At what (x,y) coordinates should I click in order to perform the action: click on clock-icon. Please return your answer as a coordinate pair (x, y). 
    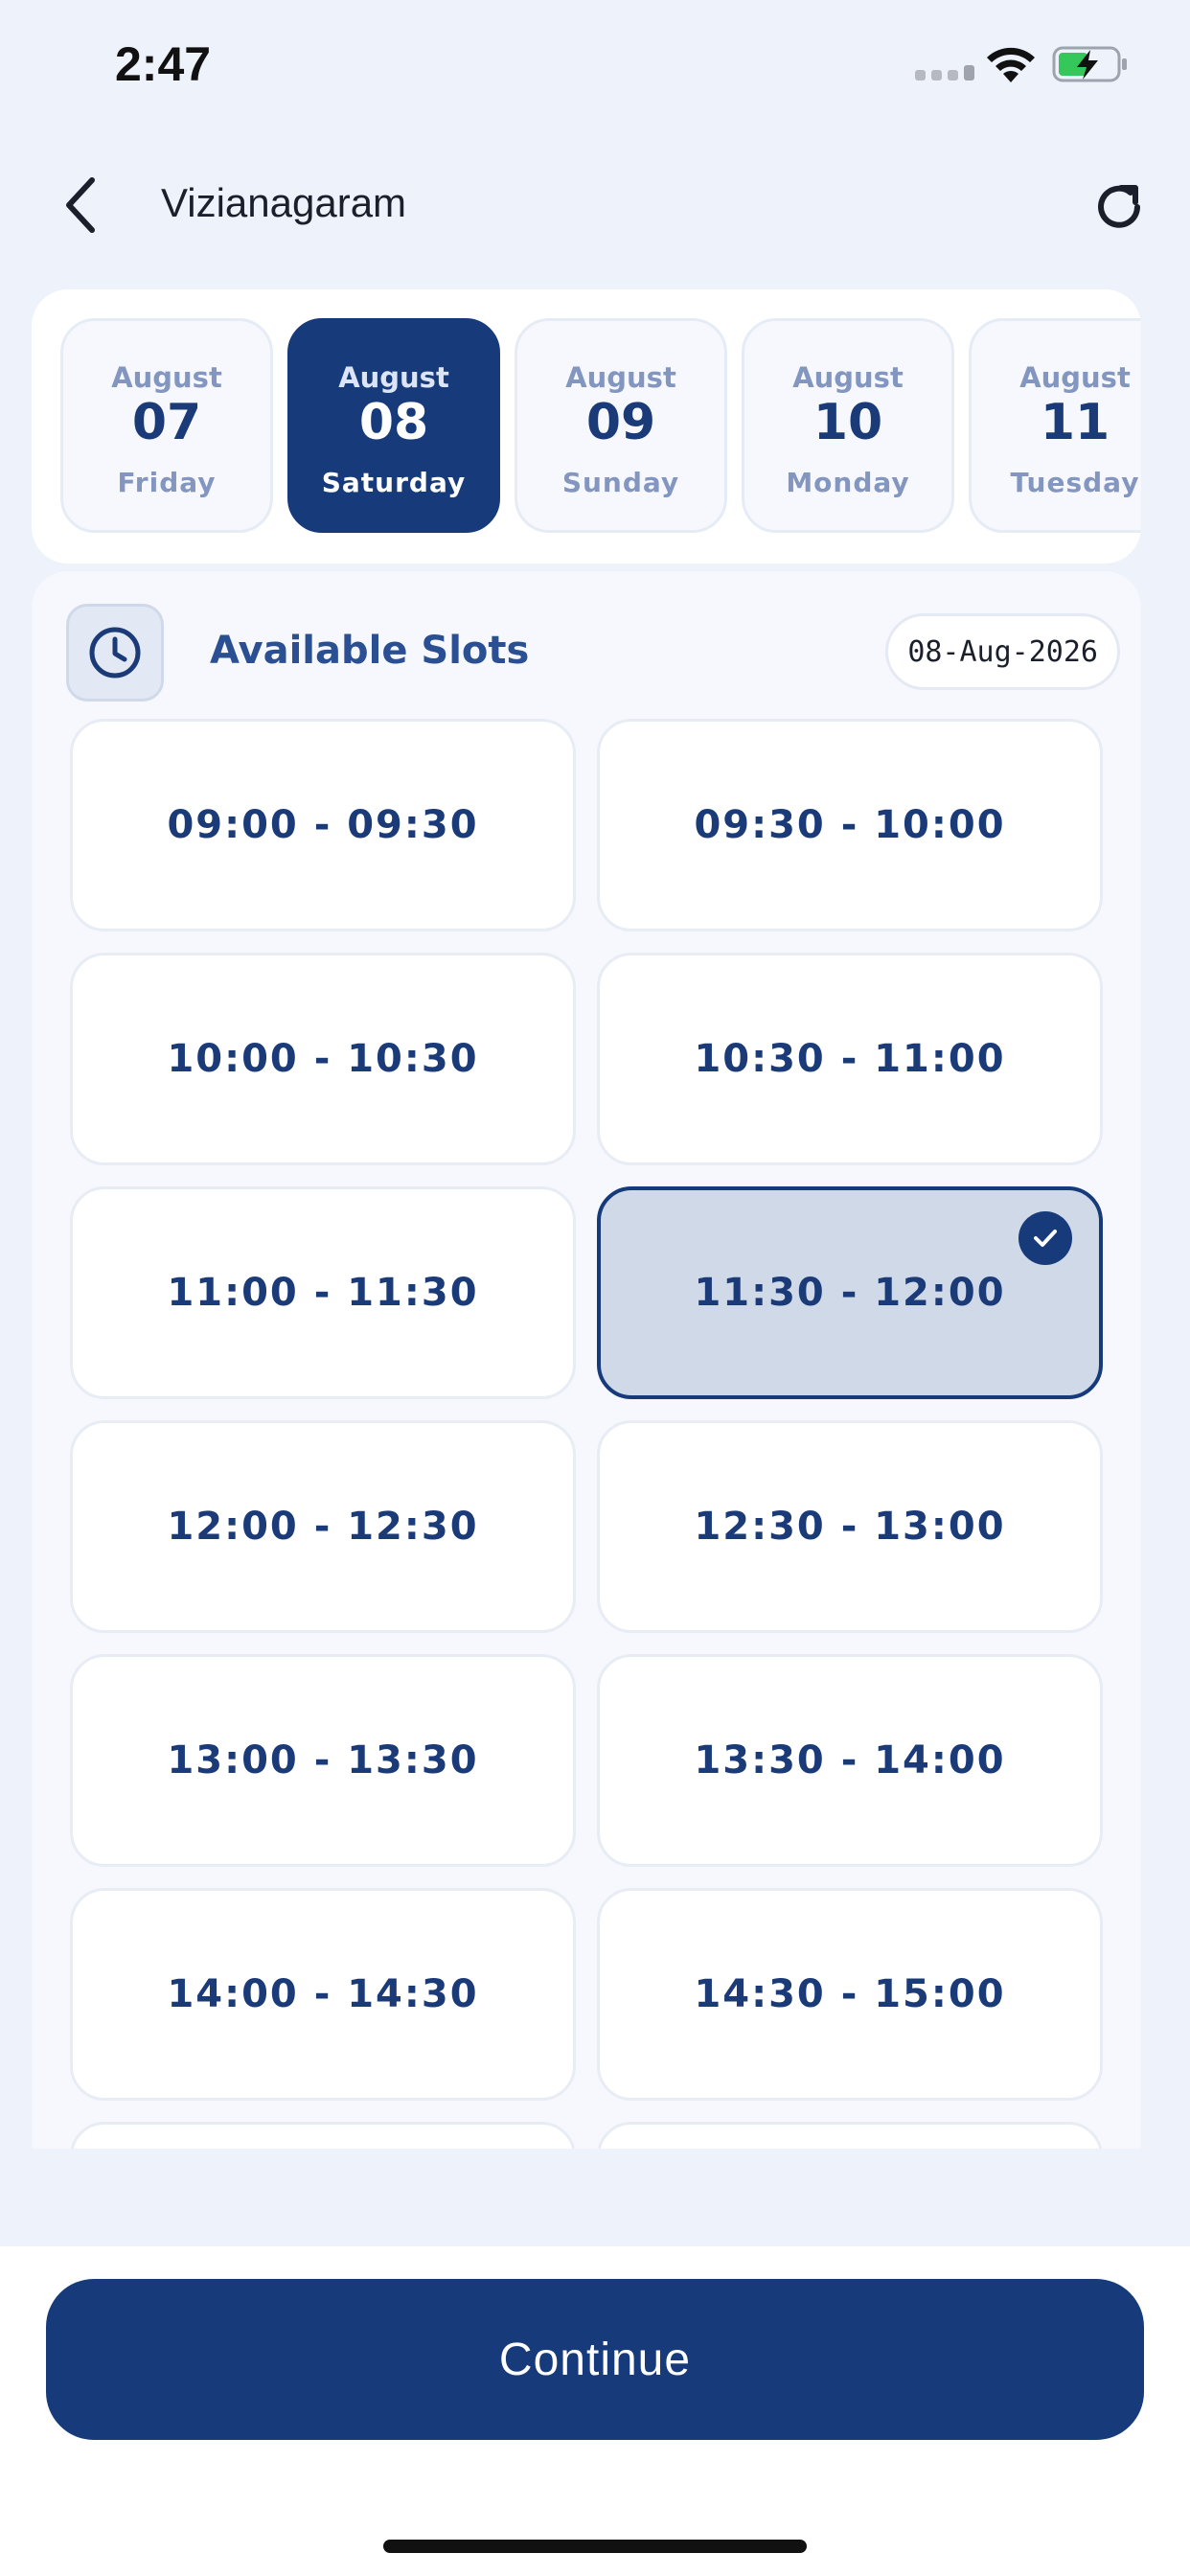
    Looking at the image, I should click on (115, 652).